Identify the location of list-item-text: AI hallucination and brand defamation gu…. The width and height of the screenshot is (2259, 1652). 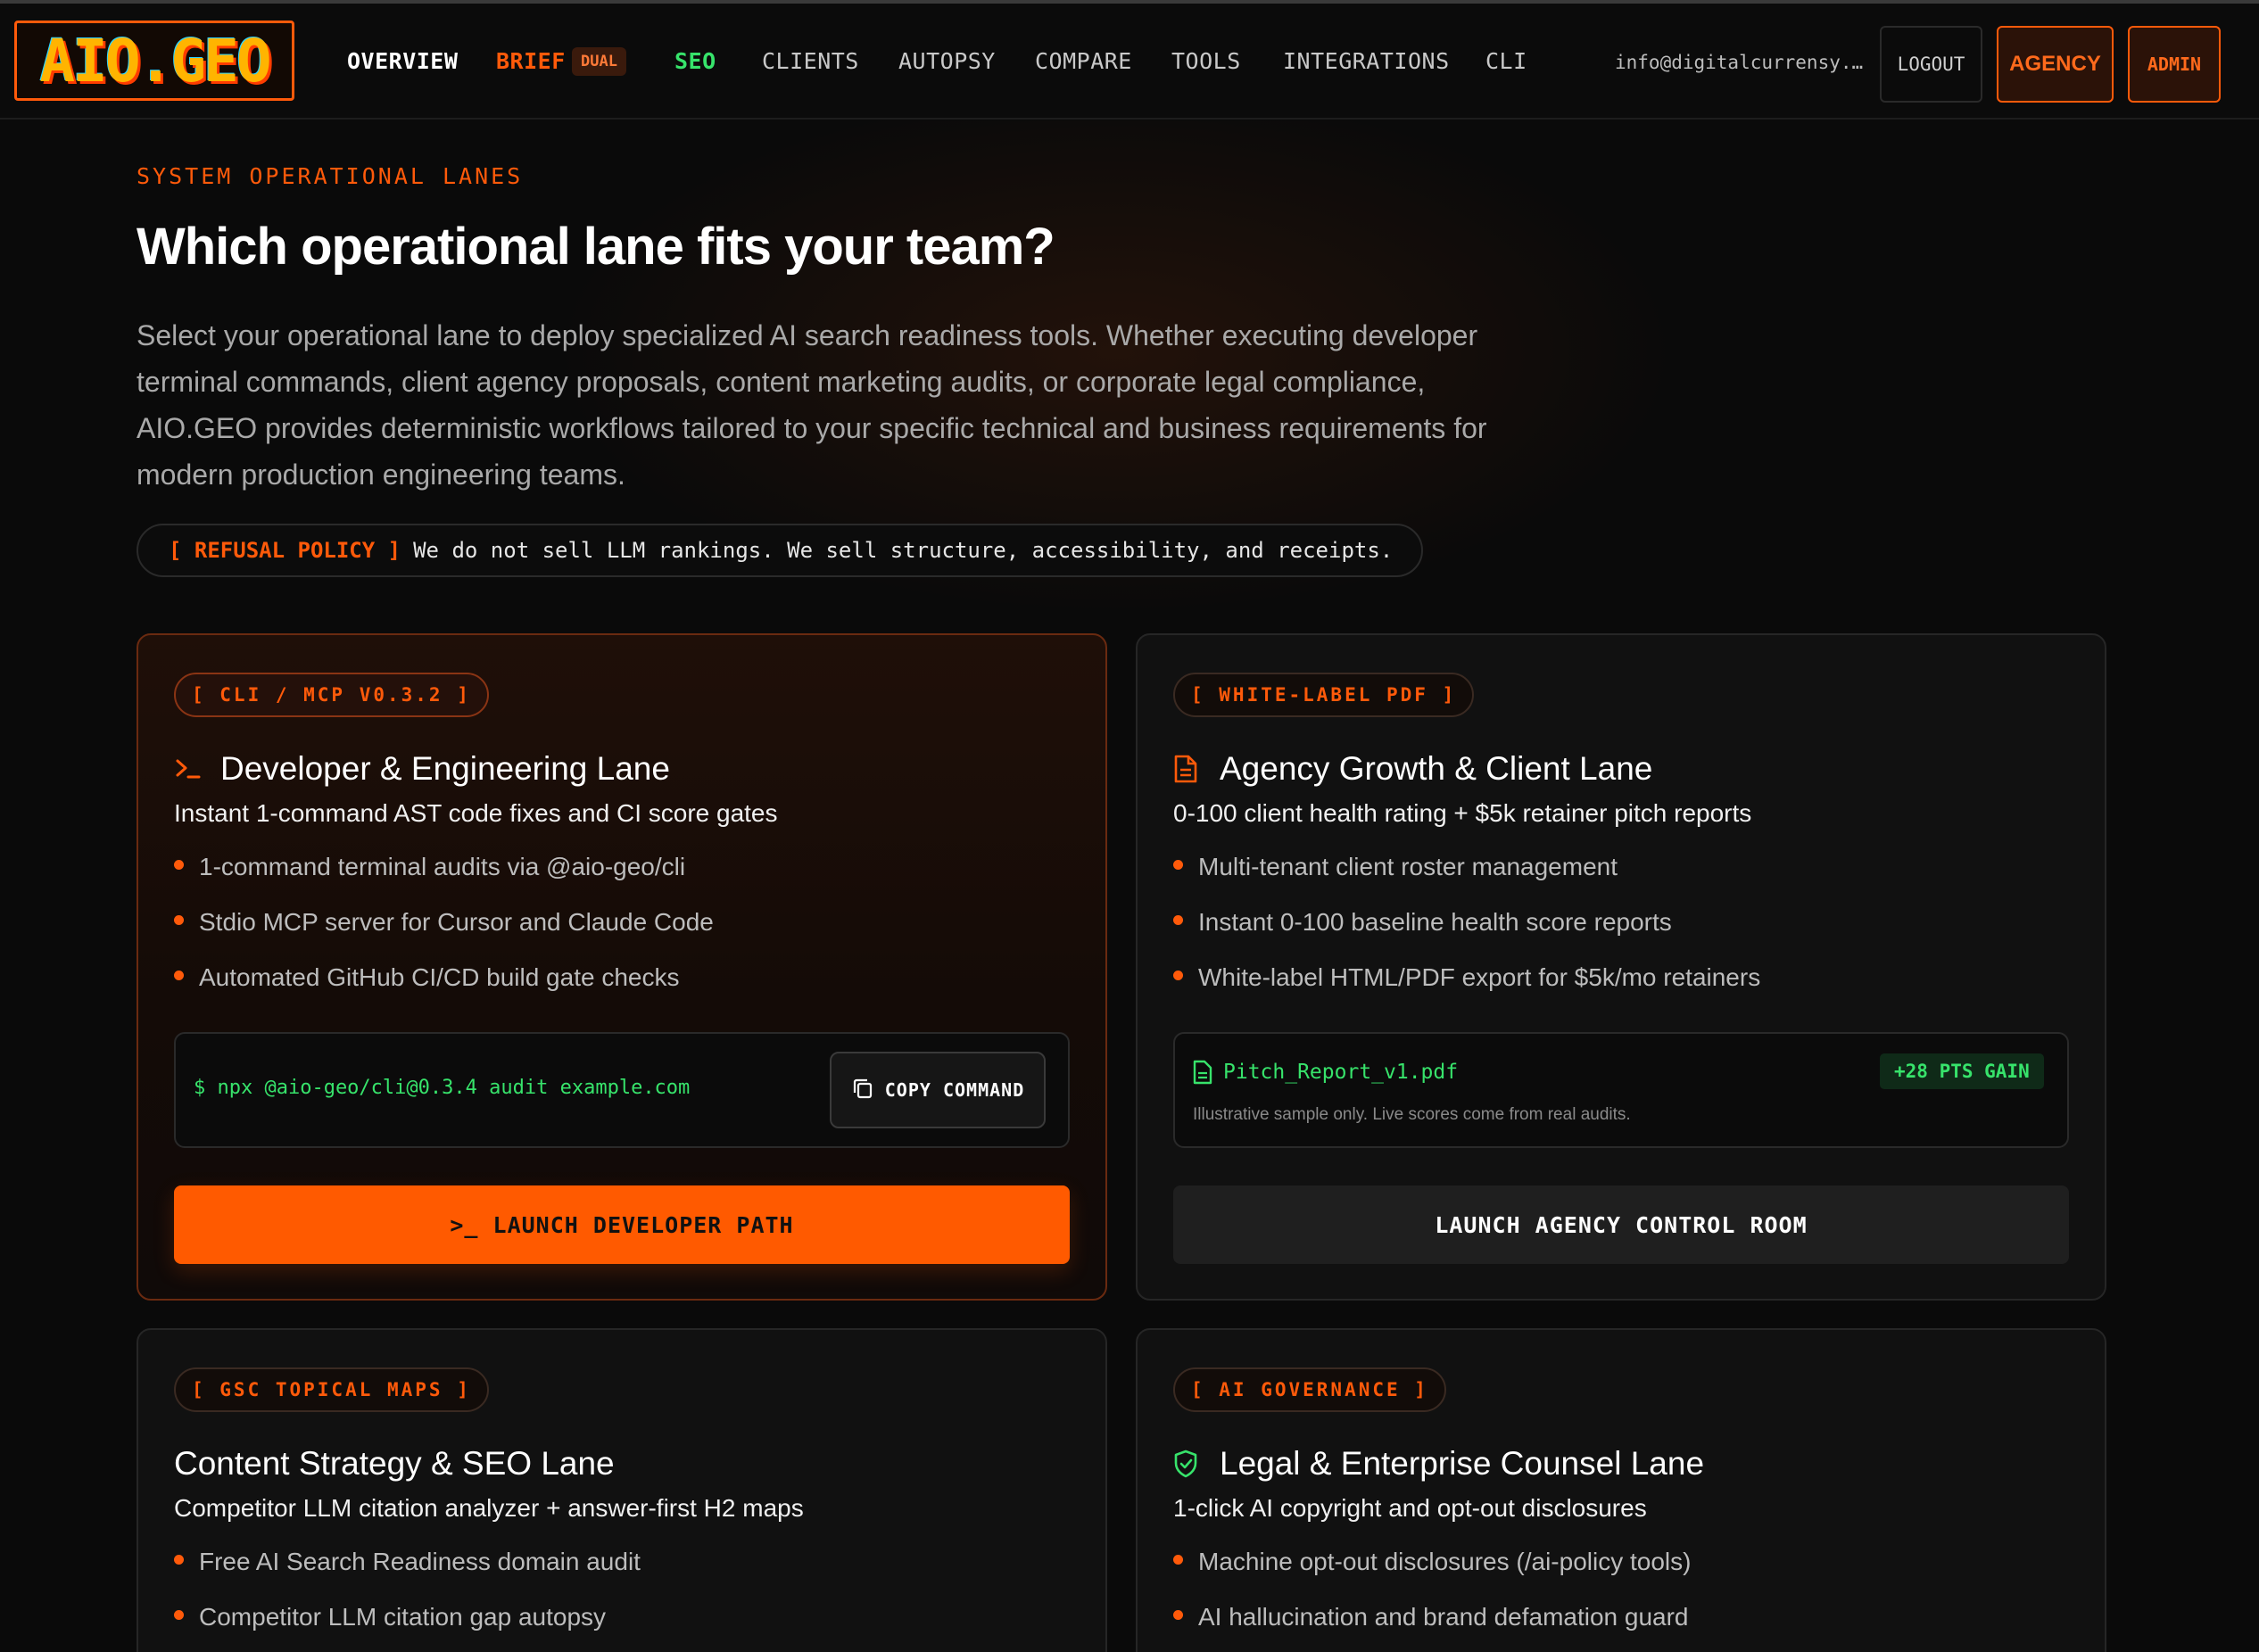
(1443, 1617).